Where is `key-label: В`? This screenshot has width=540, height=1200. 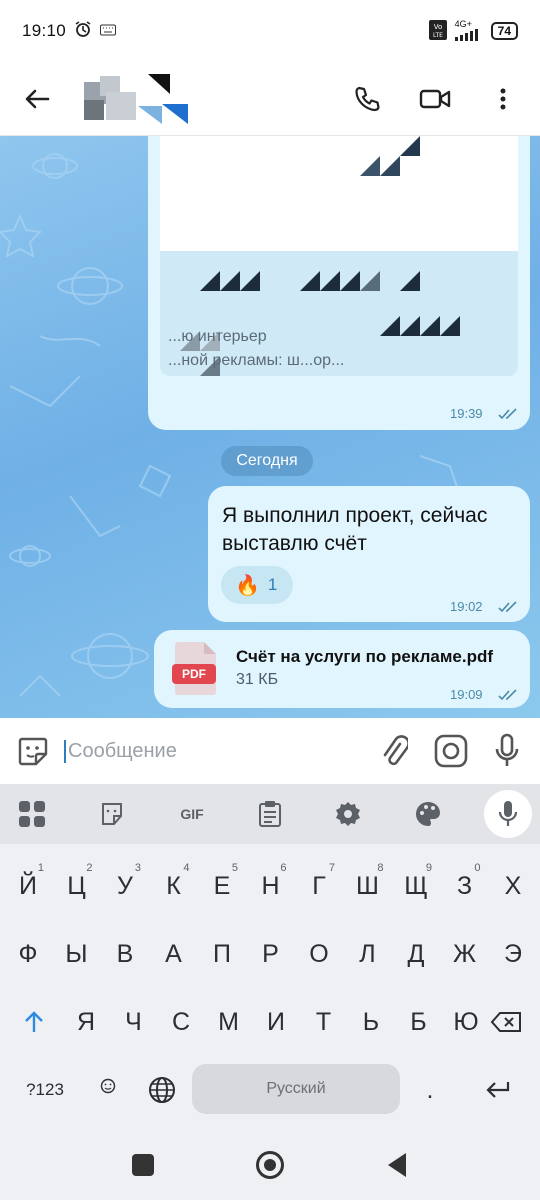 key-label: В is located at coordinates (125, 953).